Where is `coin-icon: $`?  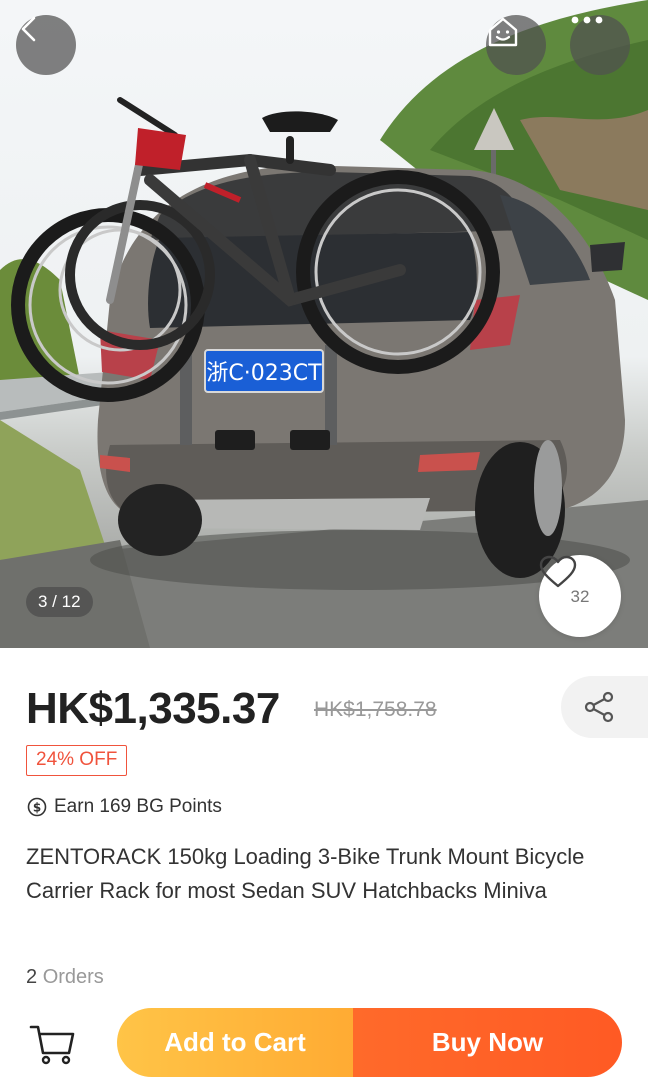
coin-icon: $ is located at coordinates (37, 807).